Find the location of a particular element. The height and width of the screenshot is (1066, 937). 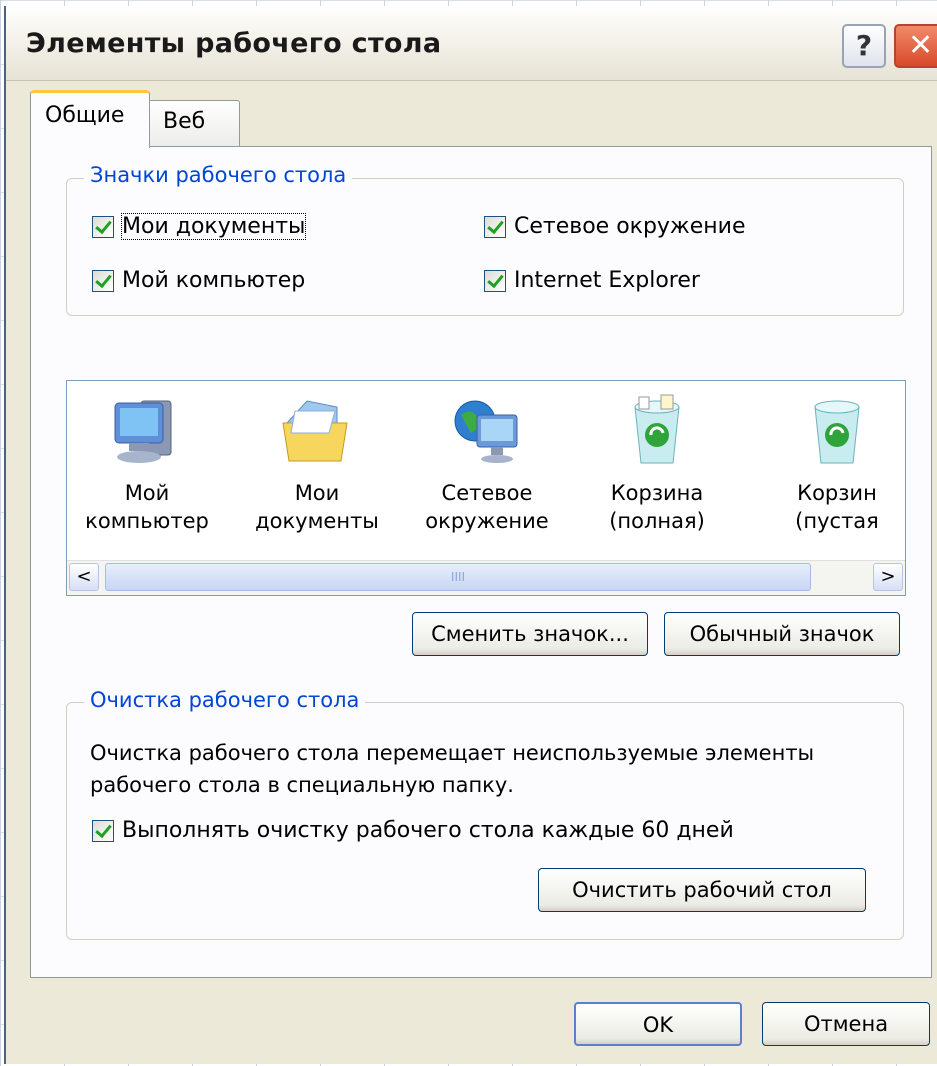

desktop-icons-groupbox is located at coordinates (485, 247).